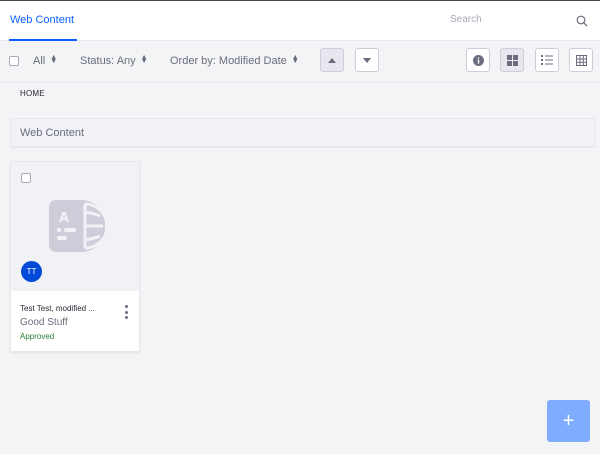 The width and height of the screenshot is (600, 454). Describe the element at coordinates (126, 312) in the screenshot. I see `kebab-menu-icon` at that location.